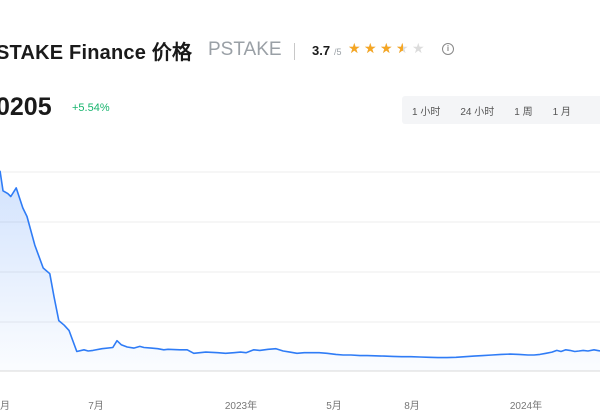  What do you see at coordinates (412, 406) in the screenshot?
I see `x-tick-label: 8月` at bounding box center [412, 406].